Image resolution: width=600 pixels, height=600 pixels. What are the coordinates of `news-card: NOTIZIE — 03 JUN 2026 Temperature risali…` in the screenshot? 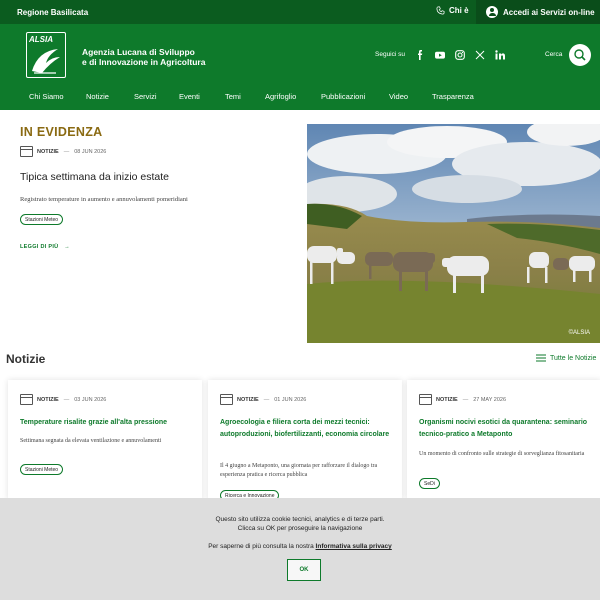 It's located at (105, 440).